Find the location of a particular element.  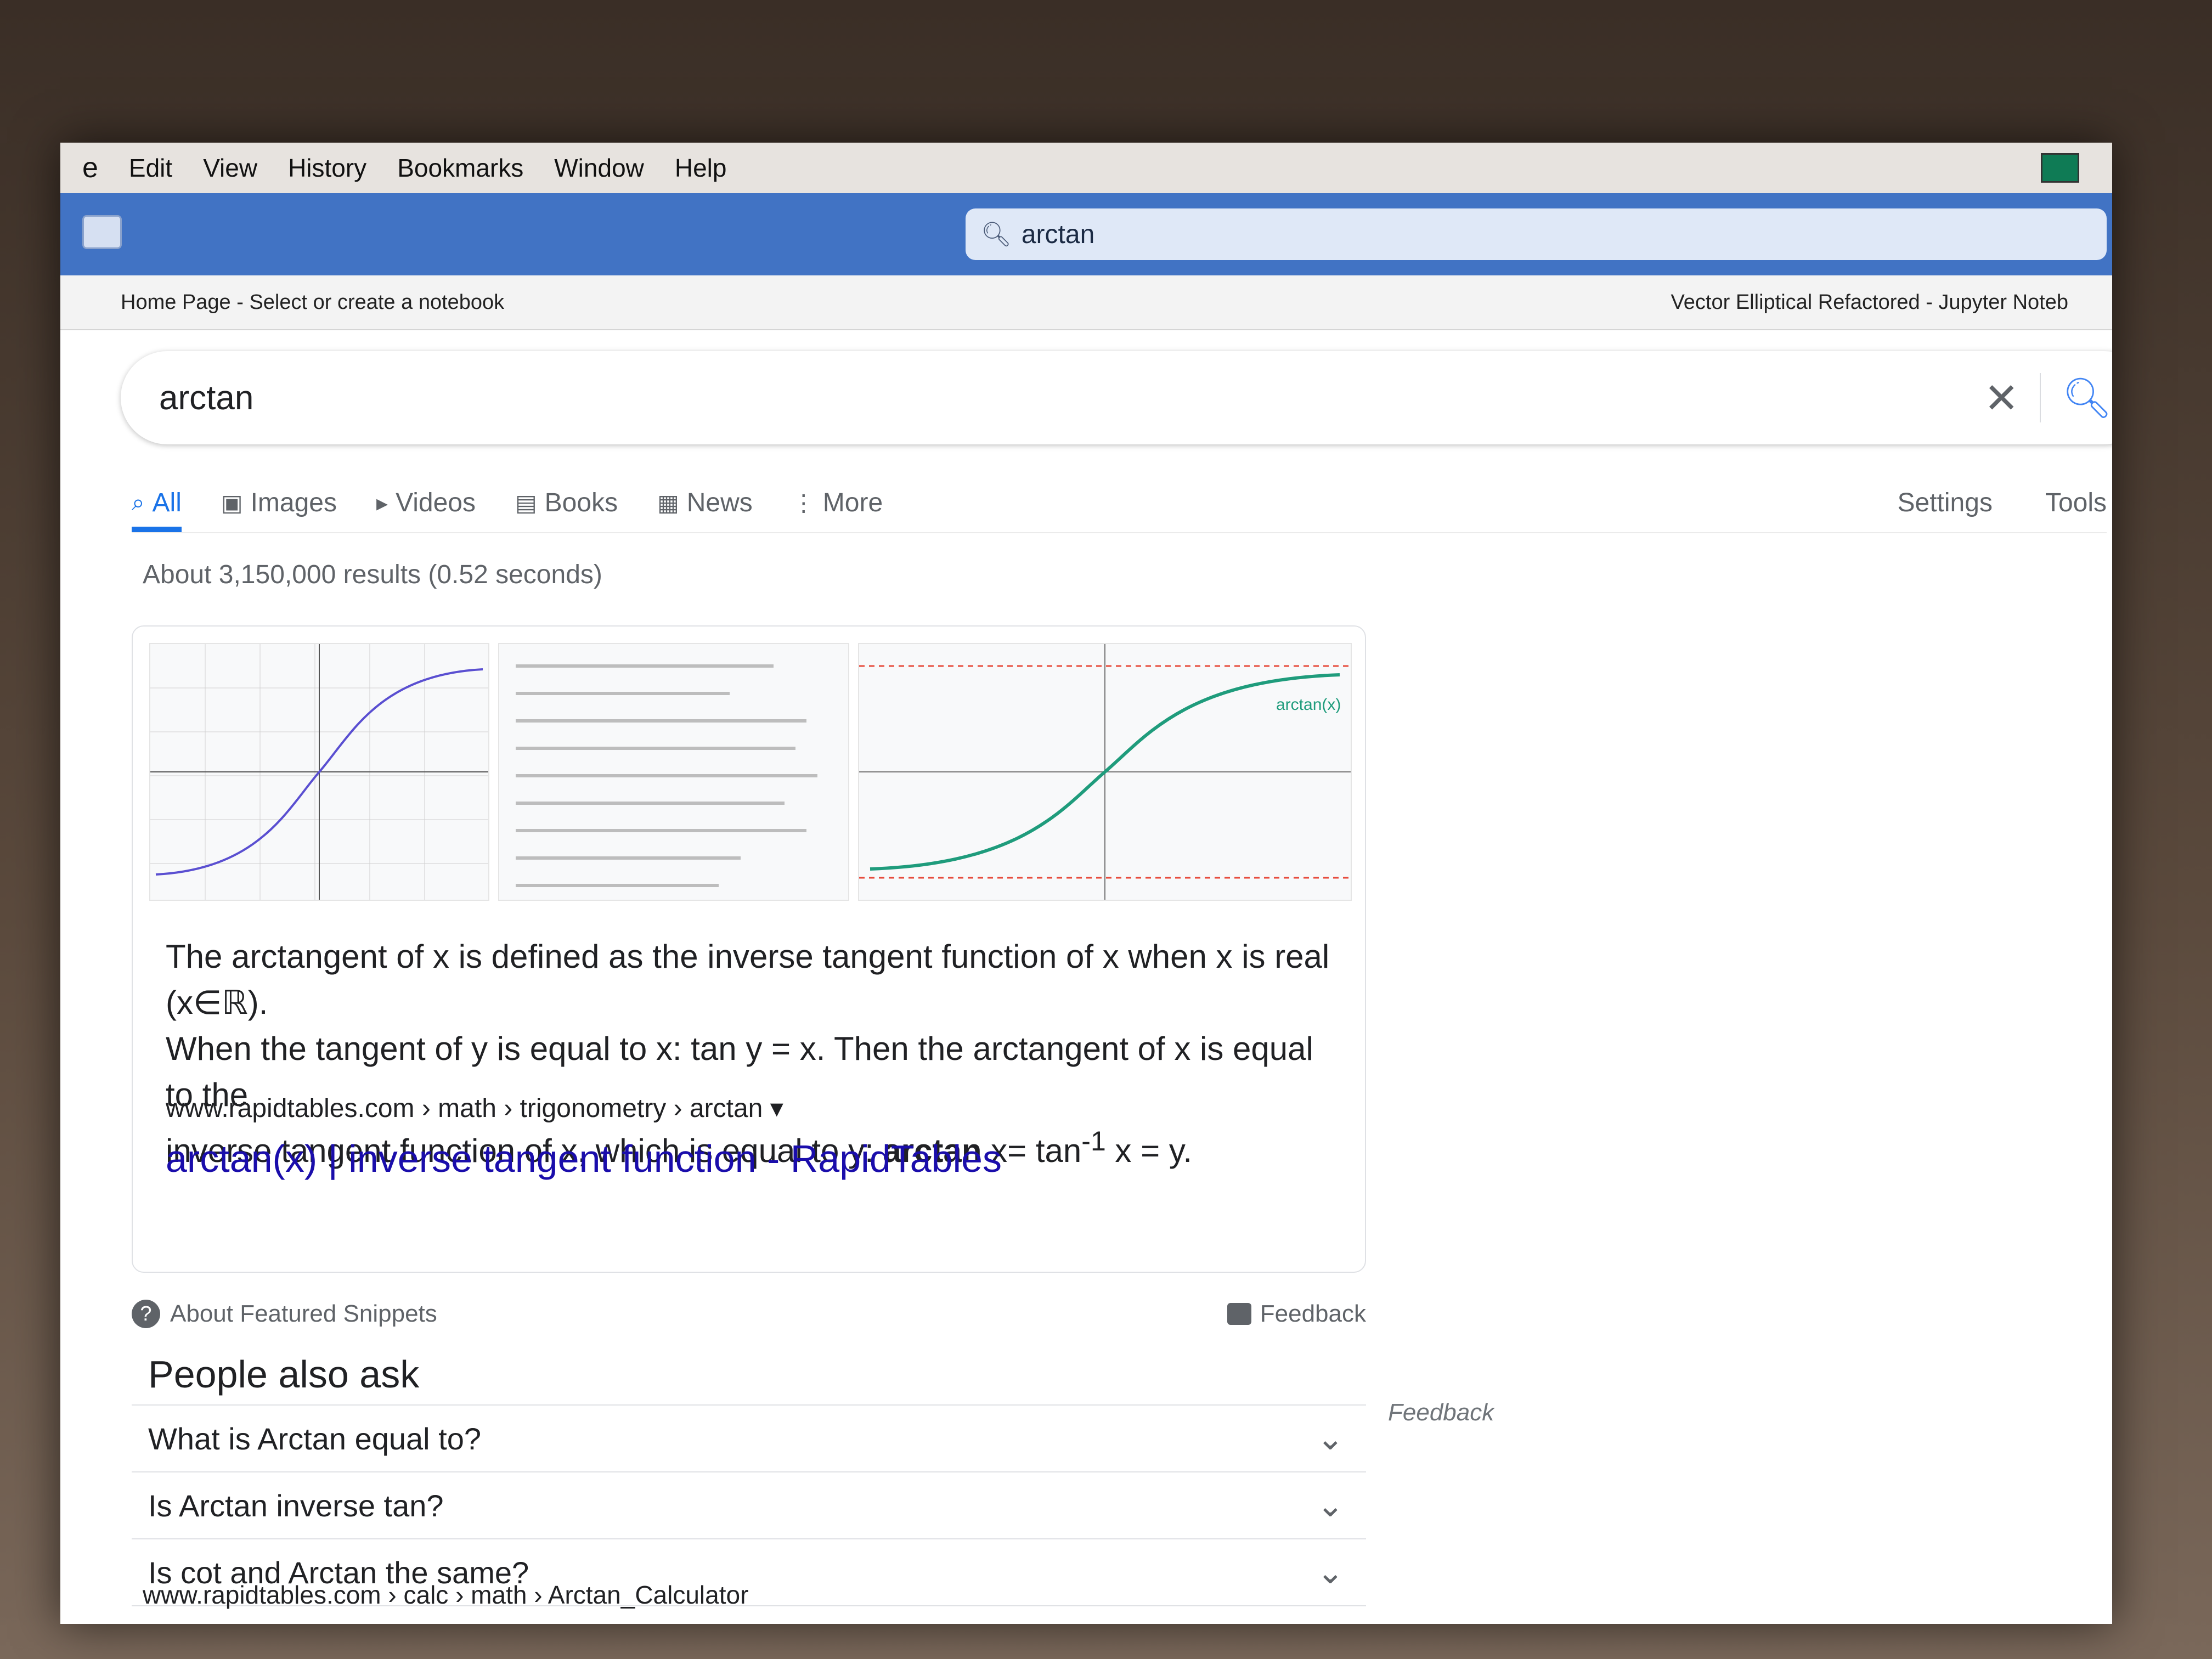

tools-link: Tools is located at coordinates (2076, 503).